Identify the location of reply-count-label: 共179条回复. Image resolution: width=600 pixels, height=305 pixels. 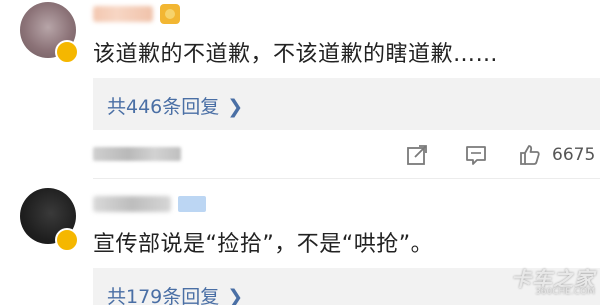
(163, 295).